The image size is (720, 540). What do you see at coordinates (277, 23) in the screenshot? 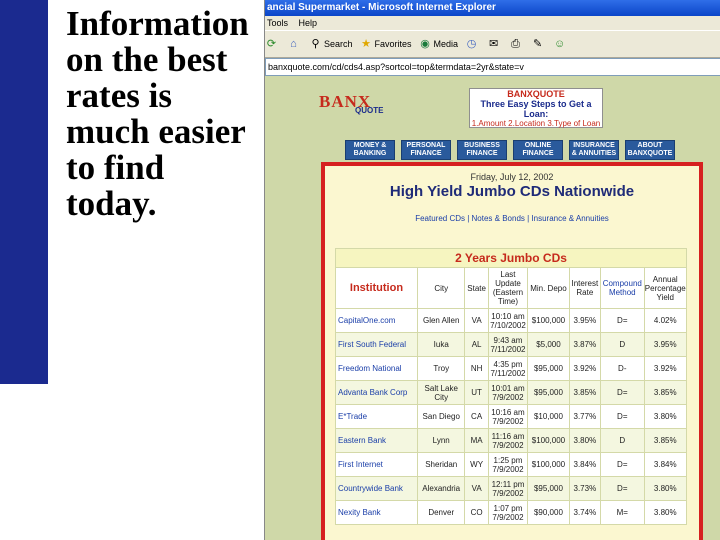
I see `menu-tools: Tools` at bounding box center [277, 23].